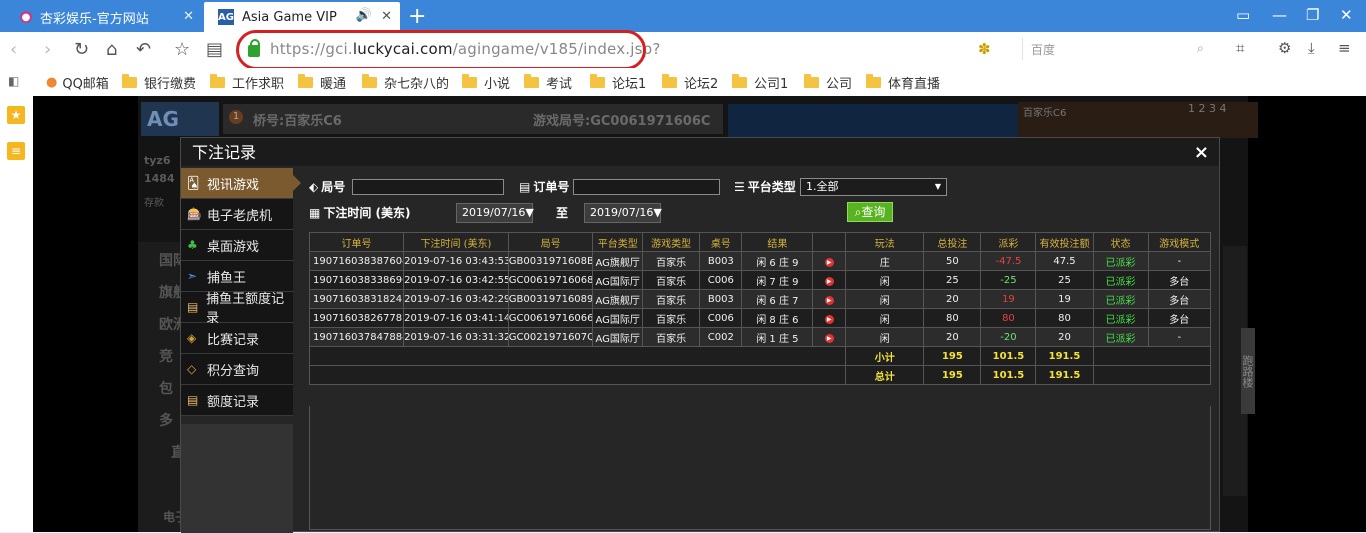 The width and height of the screenshot is (1366, 533). I want to click on column-header: 总投注, so click(952, 242).